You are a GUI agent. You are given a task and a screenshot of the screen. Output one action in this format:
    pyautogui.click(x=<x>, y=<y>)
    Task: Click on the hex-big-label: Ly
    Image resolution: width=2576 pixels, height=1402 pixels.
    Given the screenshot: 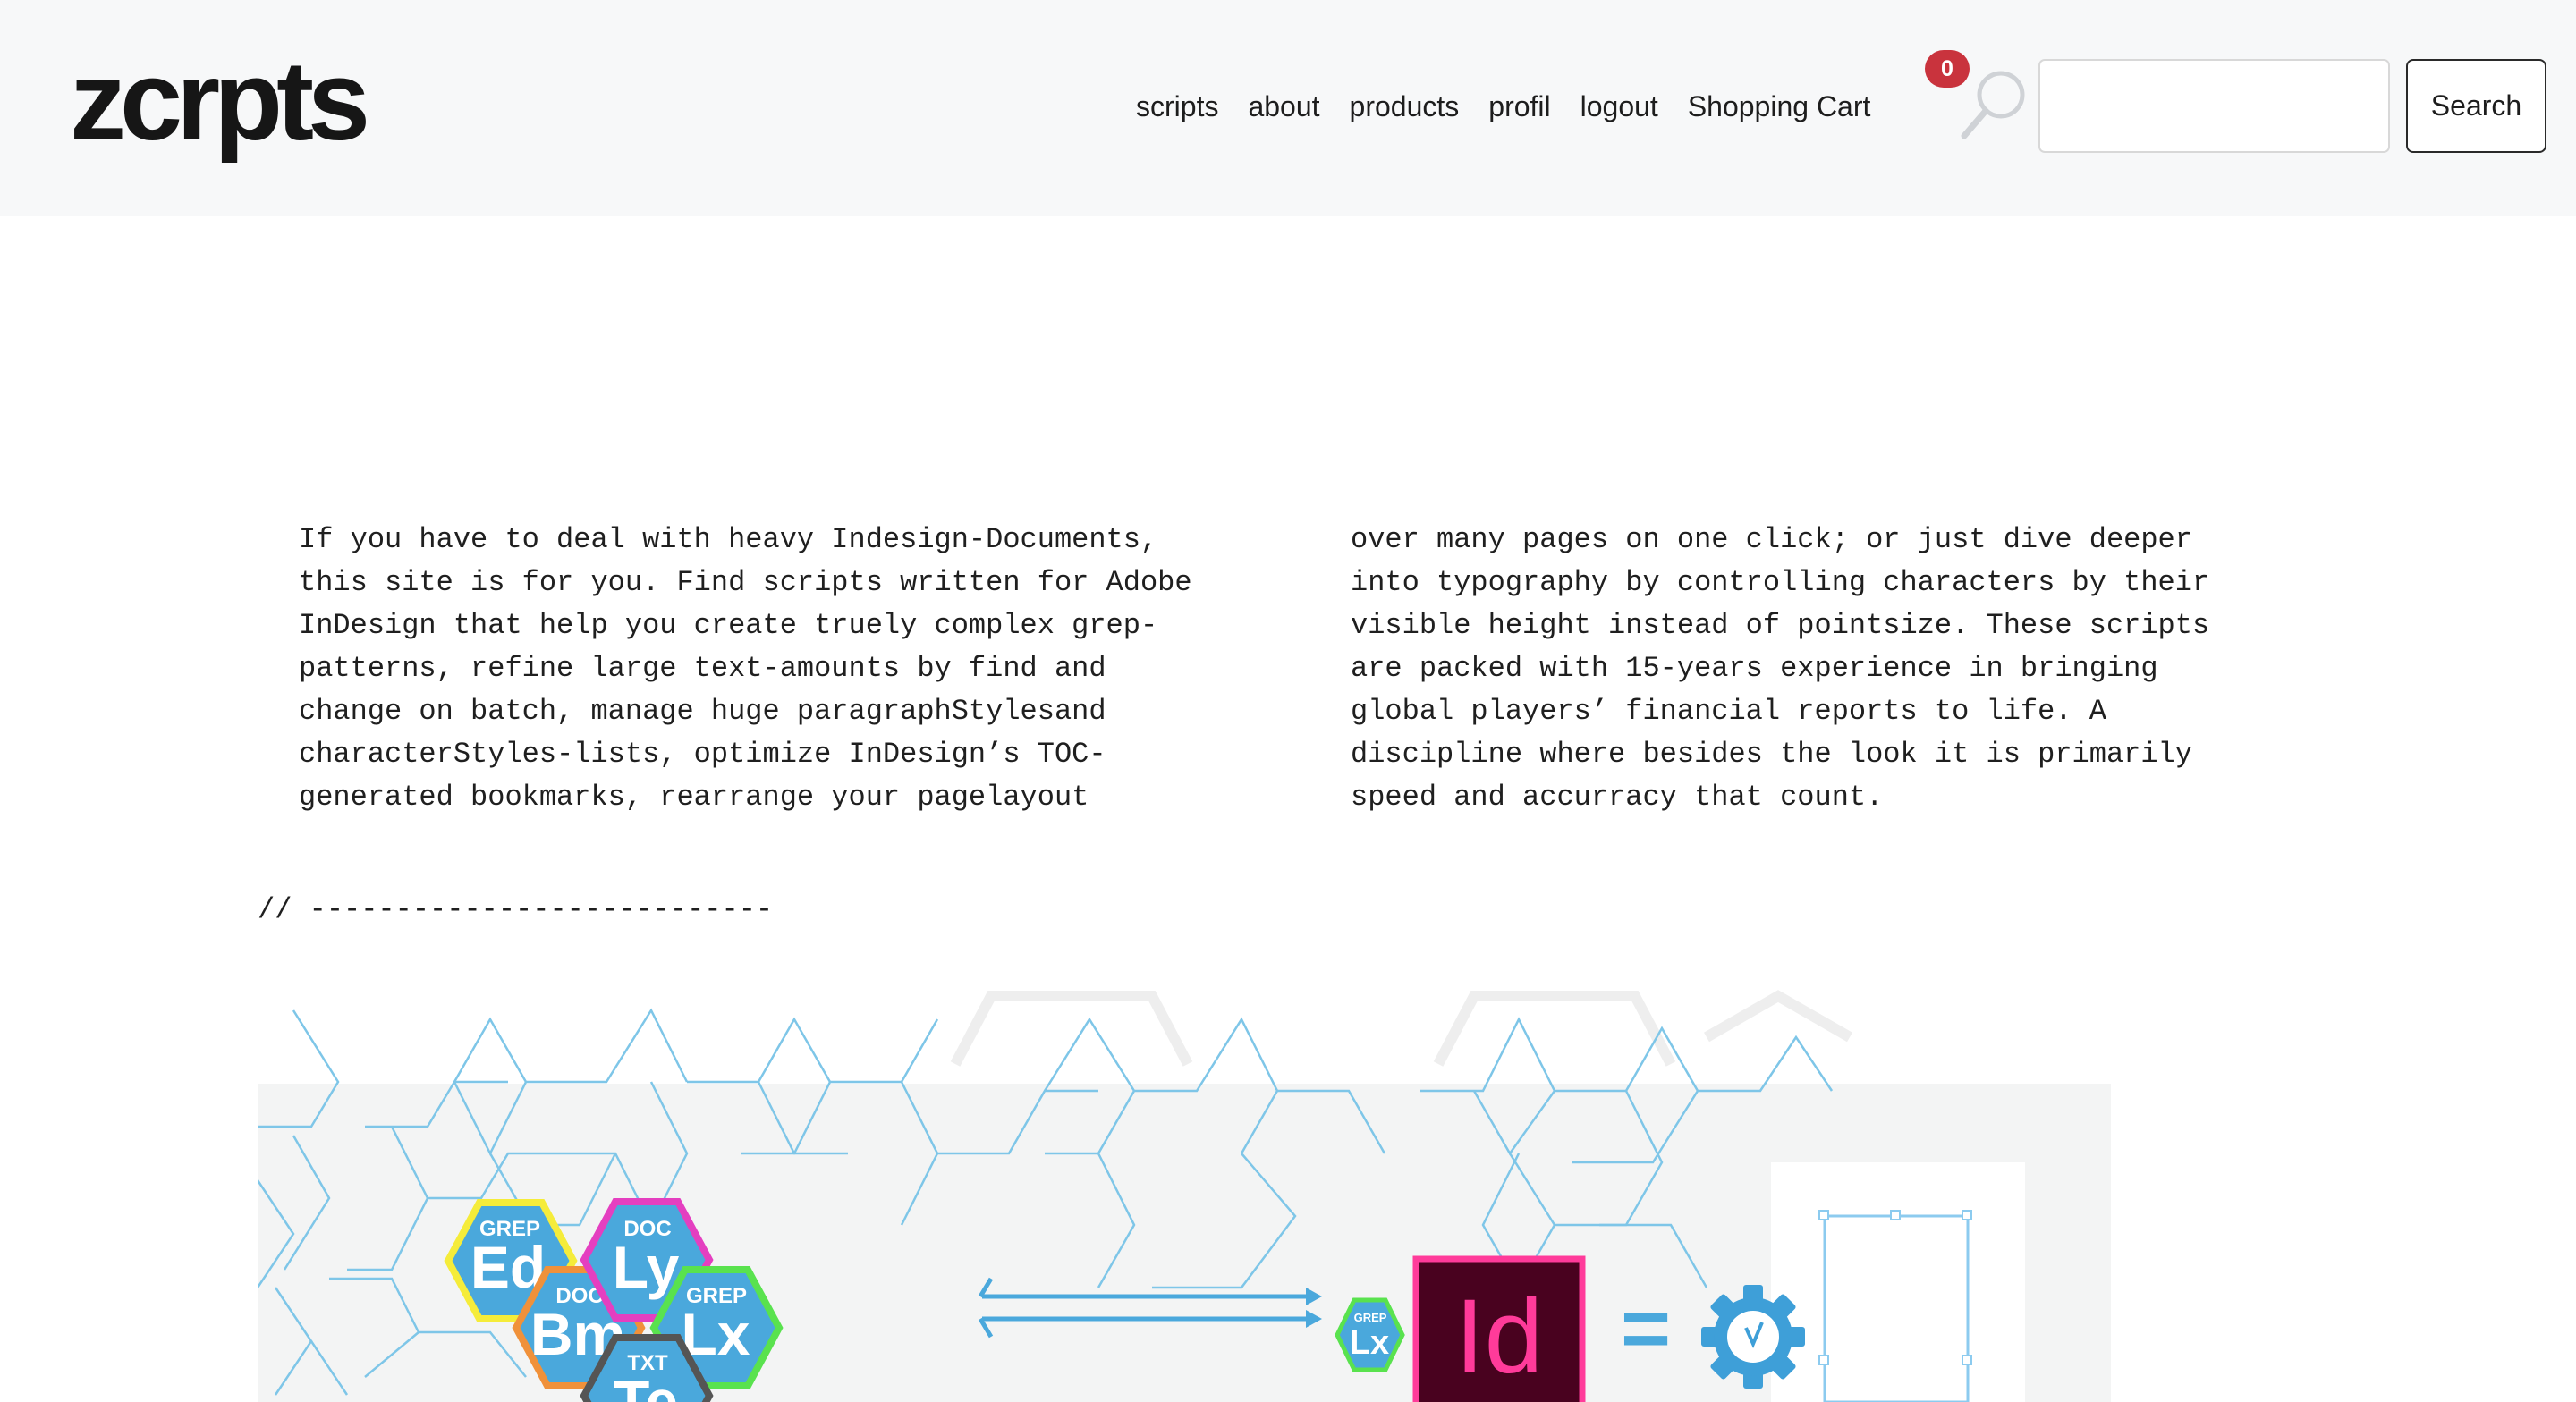 What is the action you would take?
    pyautogui.click(x=646, y=1267)
    